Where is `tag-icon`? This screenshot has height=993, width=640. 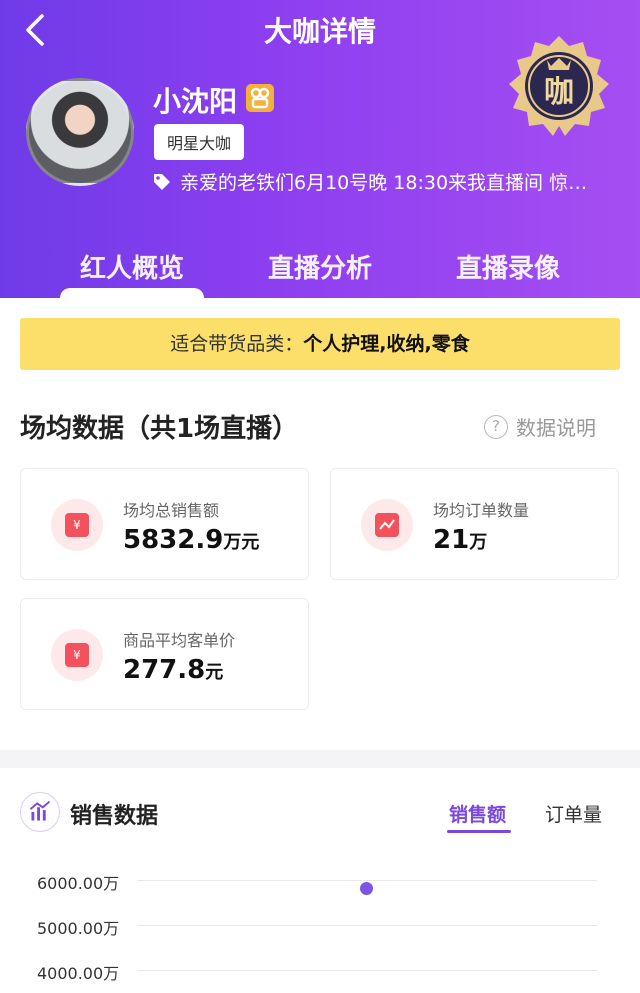 tag-icon is located at coordinates (162, 181).